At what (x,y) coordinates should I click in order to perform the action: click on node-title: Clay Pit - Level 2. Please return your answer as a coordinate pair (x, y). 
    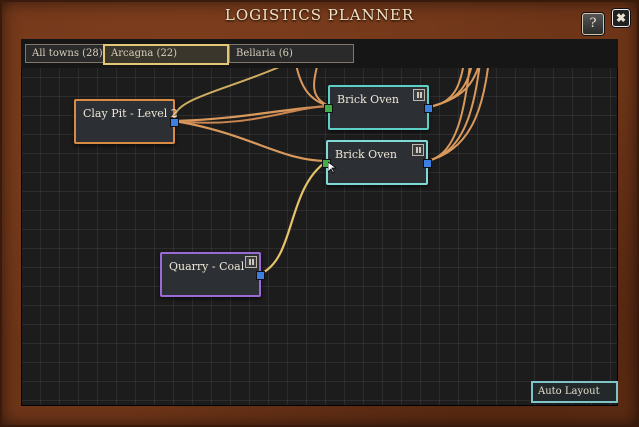
    Looking at the image, I should click on (130, 113).